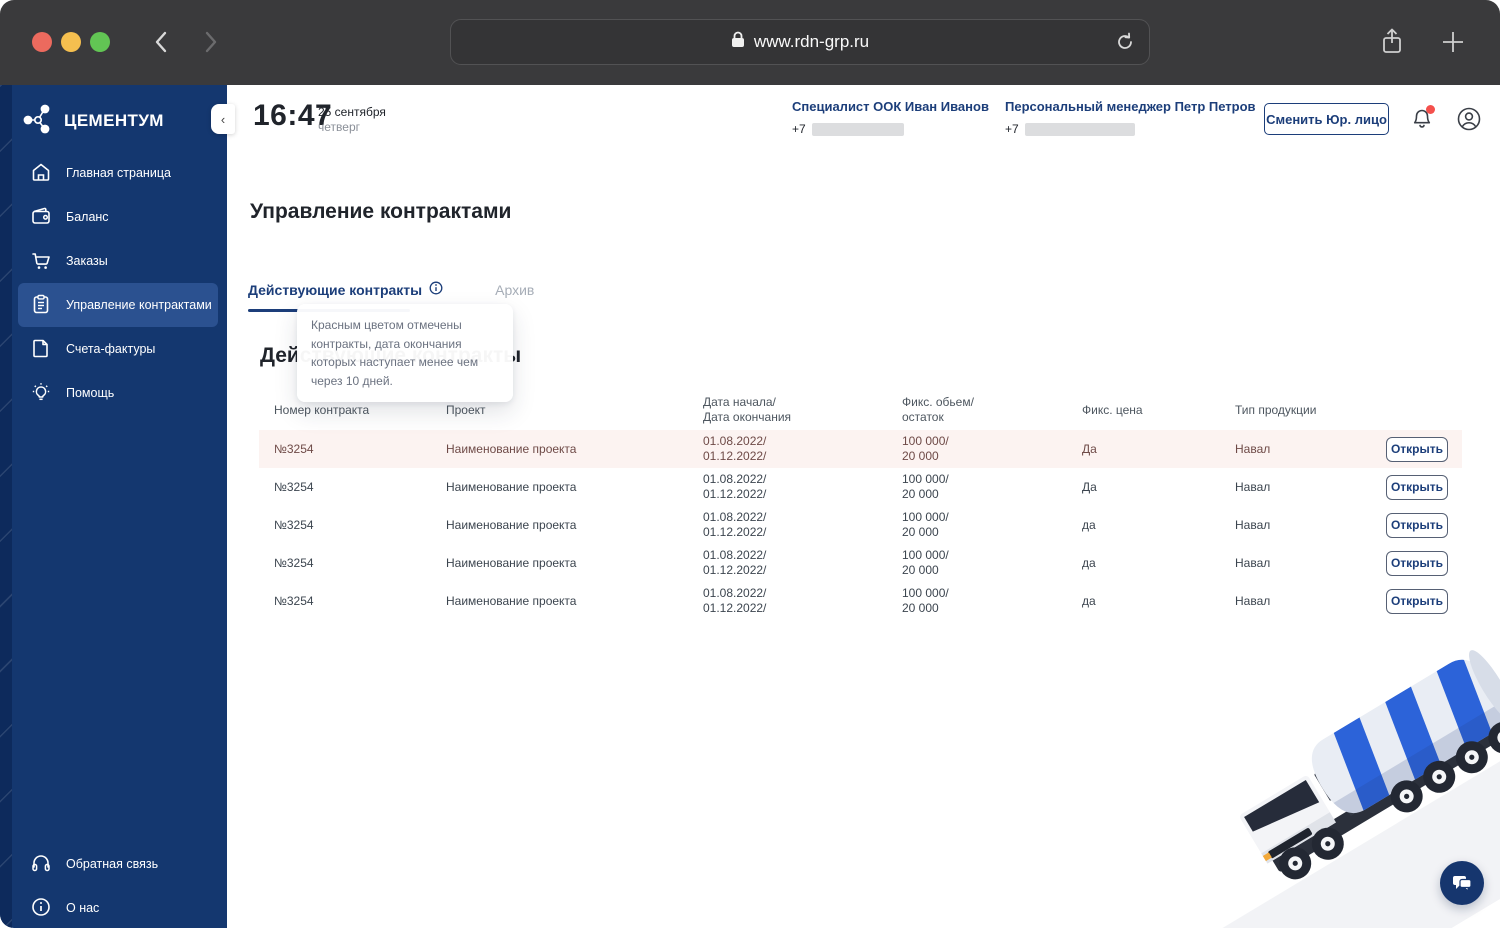 This screenshot has height=928, width=1500. Describe the element at coordinates (41, 173) in the screenshot. I see `home-icon` at that location.